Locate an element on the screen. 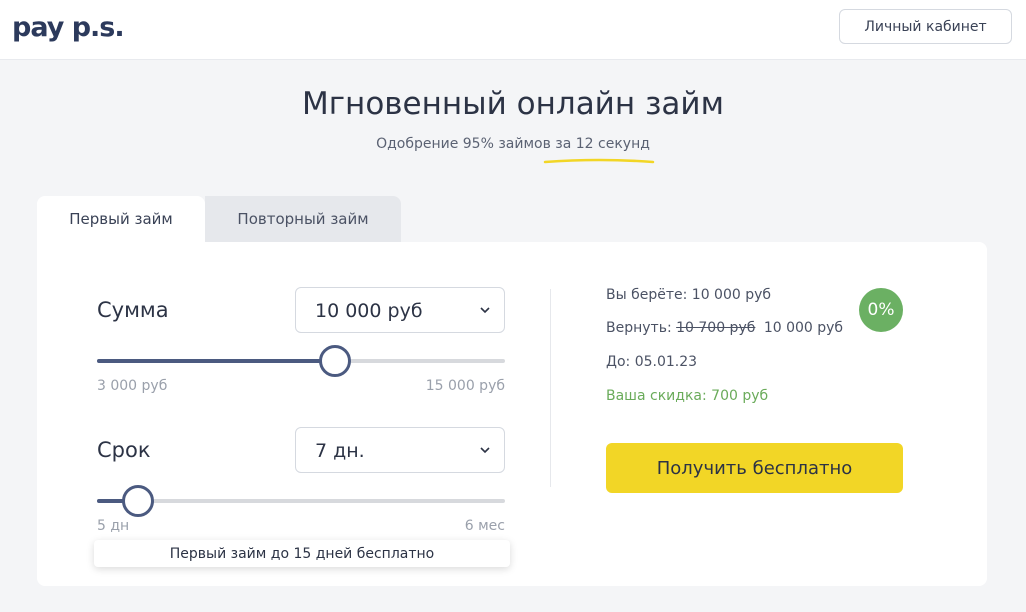 This screenshot has width=1026, height=612. rate-badge: 0% is located at coordinates (881, 310).